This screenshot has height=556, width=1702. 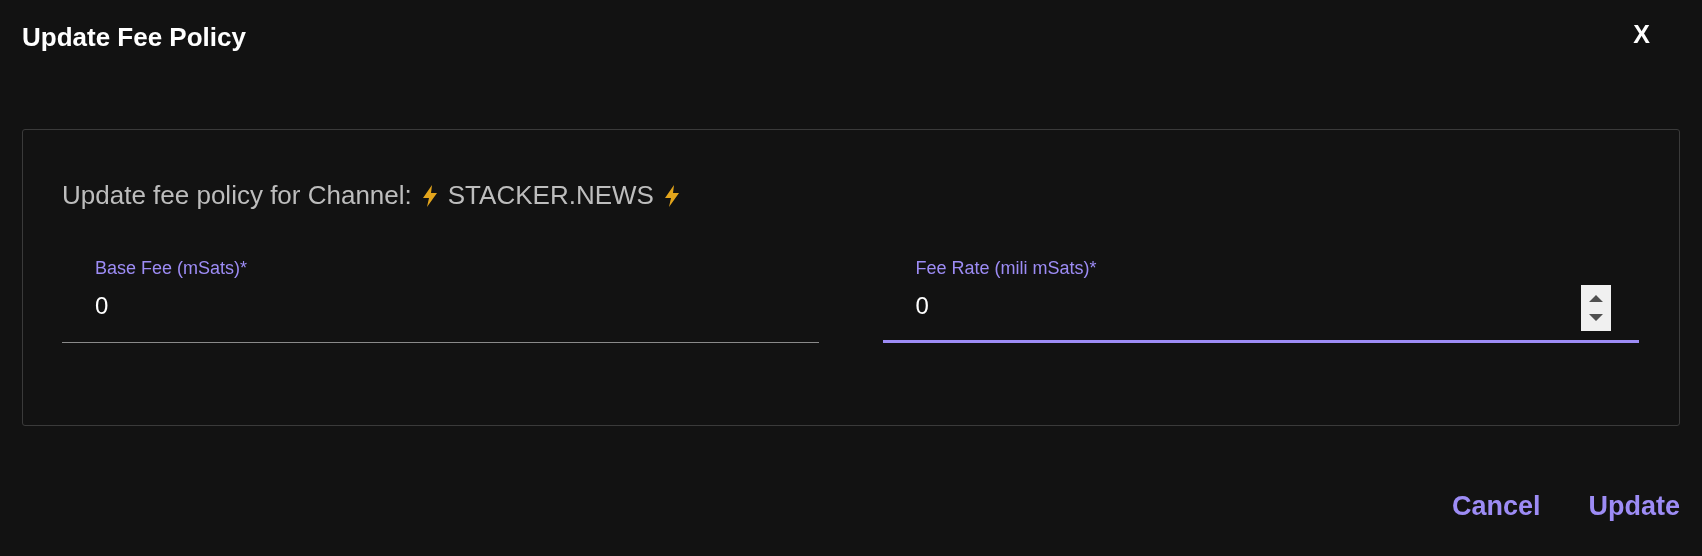 I want to click on field-label: Base Fee (mSats)*, so click(x=172, y=269).